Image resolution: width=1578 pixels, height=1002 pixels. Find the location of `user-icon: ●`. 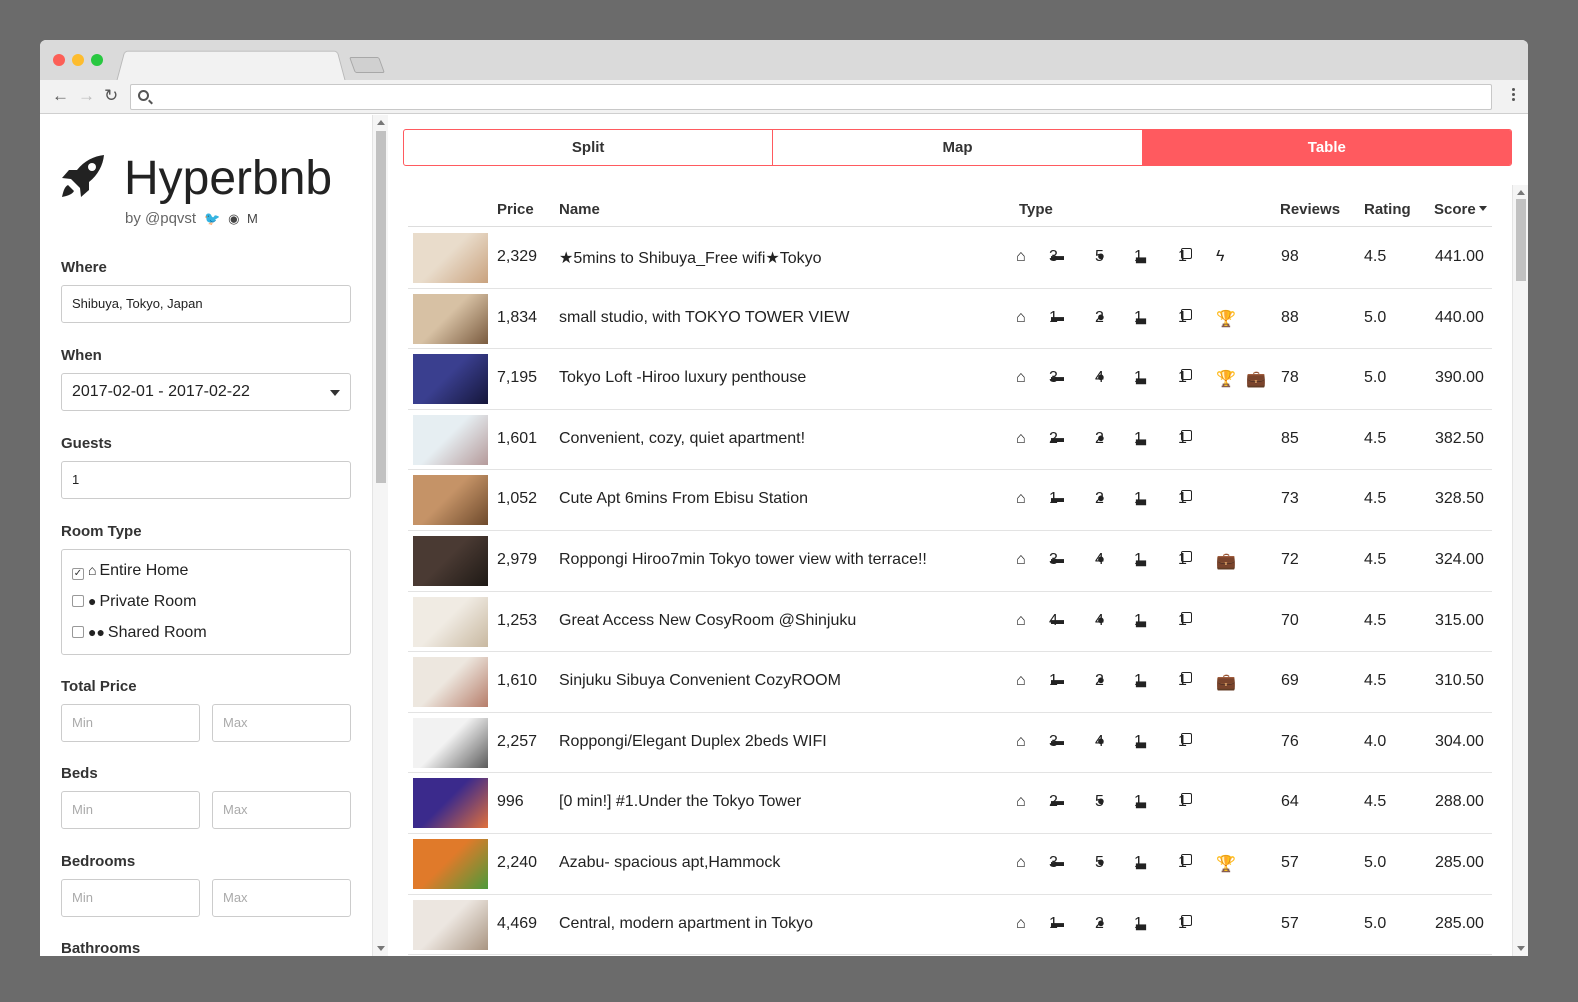

user-icon: ● is located at coordinates (1101, 437).